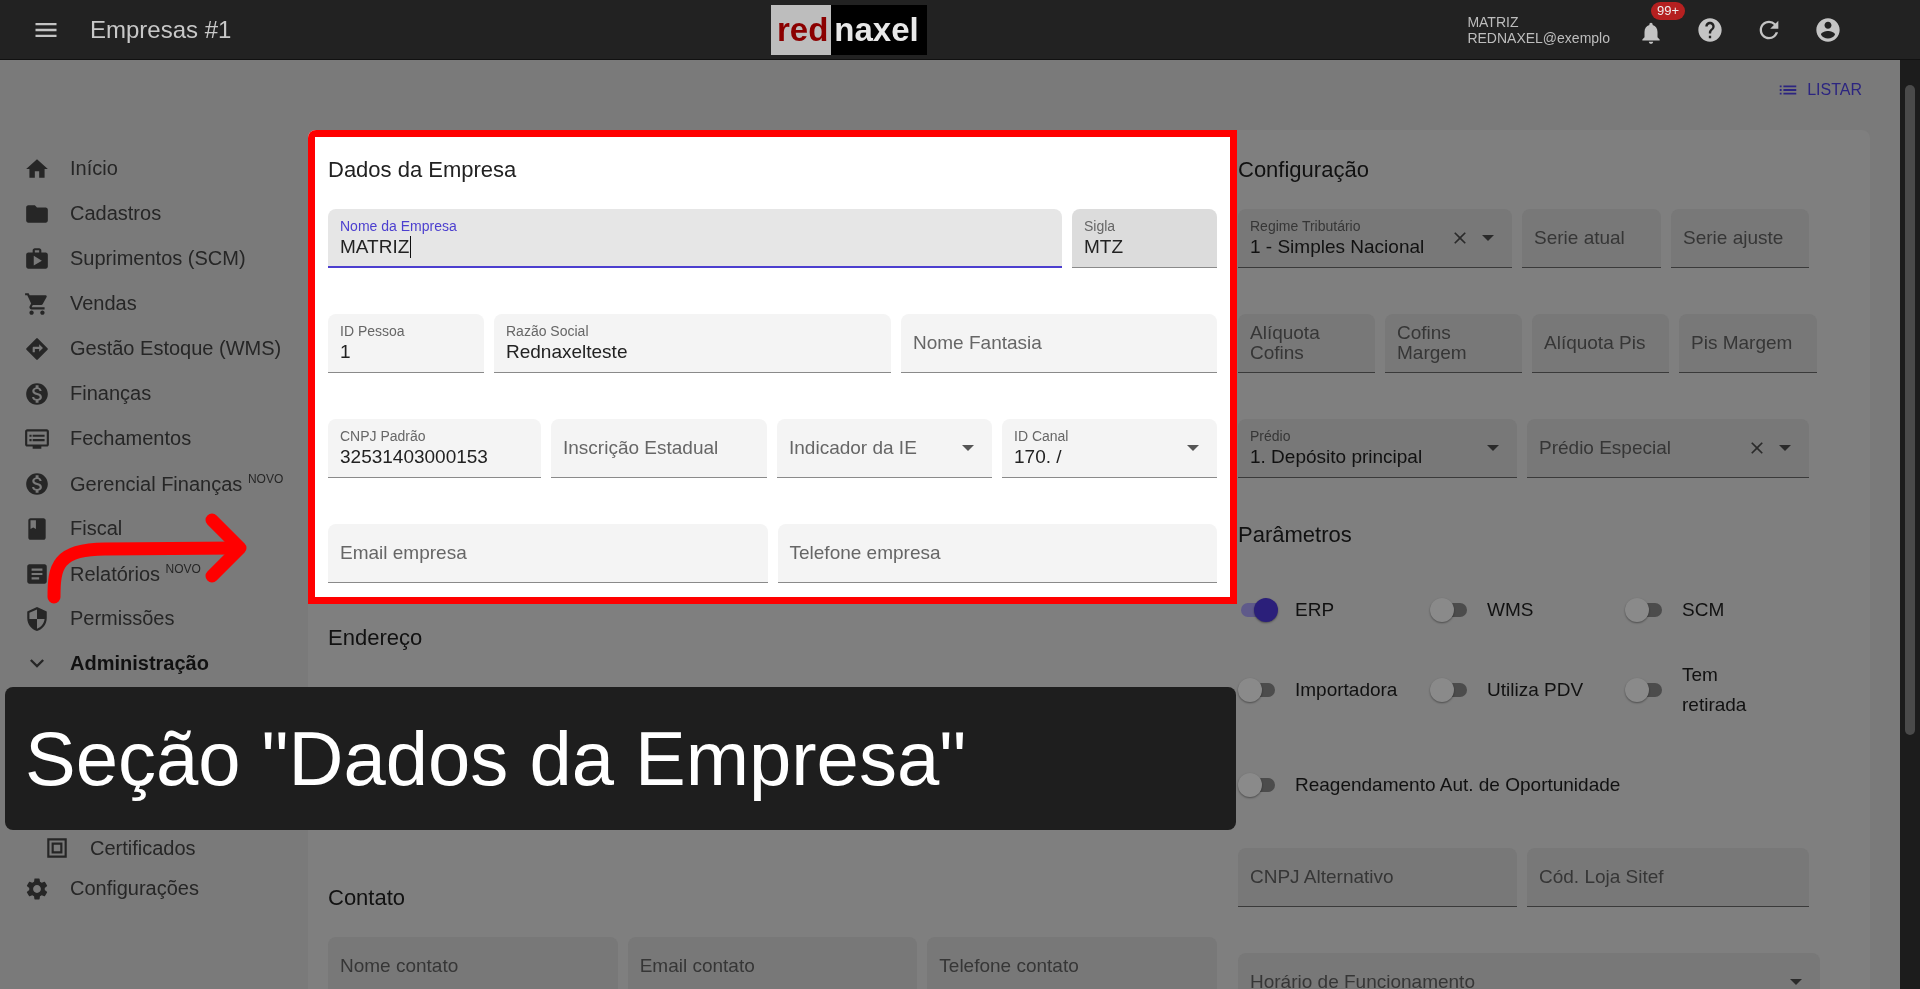  I want to click on scrollbar, so click(1910, 524).